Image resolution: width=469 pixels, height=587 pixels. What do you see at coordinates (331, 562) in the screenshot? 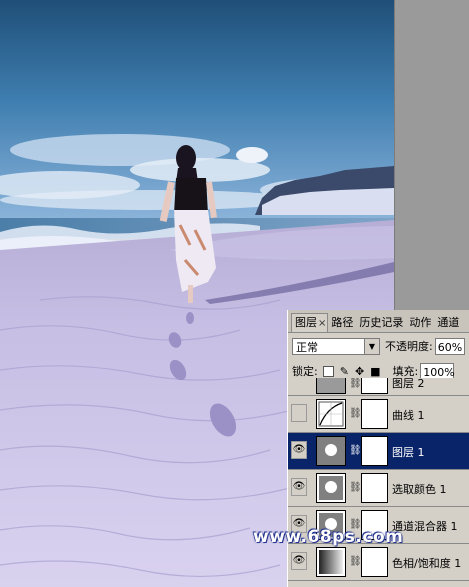
I see `hue-saturation-icon` at bounding box center [331, 562].